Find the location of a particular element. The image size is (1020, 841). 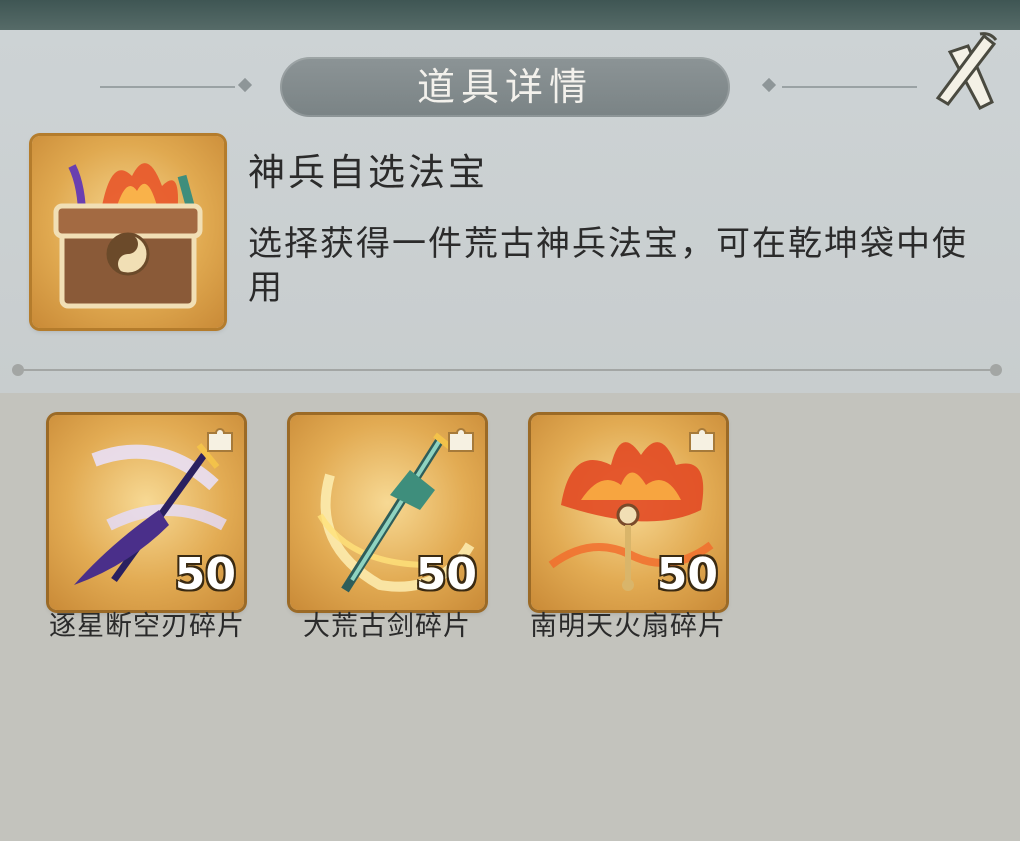

reward-item-1: 50 is located at coordinates (146, 512).